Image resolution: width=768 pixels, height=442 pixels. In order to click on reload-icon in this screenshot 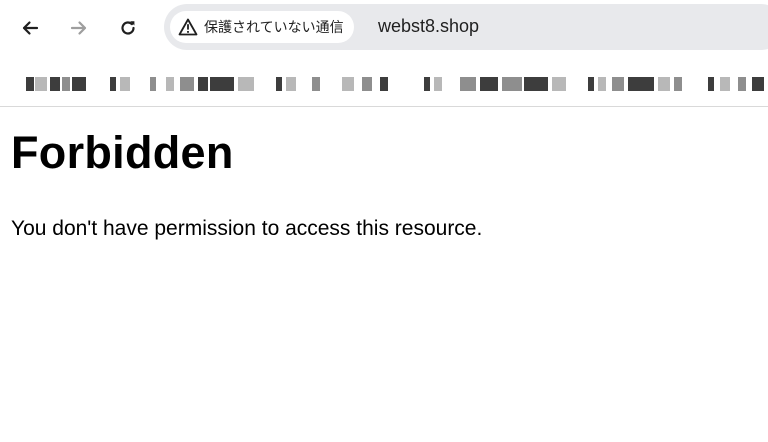, I will do `click(128, 28)`.